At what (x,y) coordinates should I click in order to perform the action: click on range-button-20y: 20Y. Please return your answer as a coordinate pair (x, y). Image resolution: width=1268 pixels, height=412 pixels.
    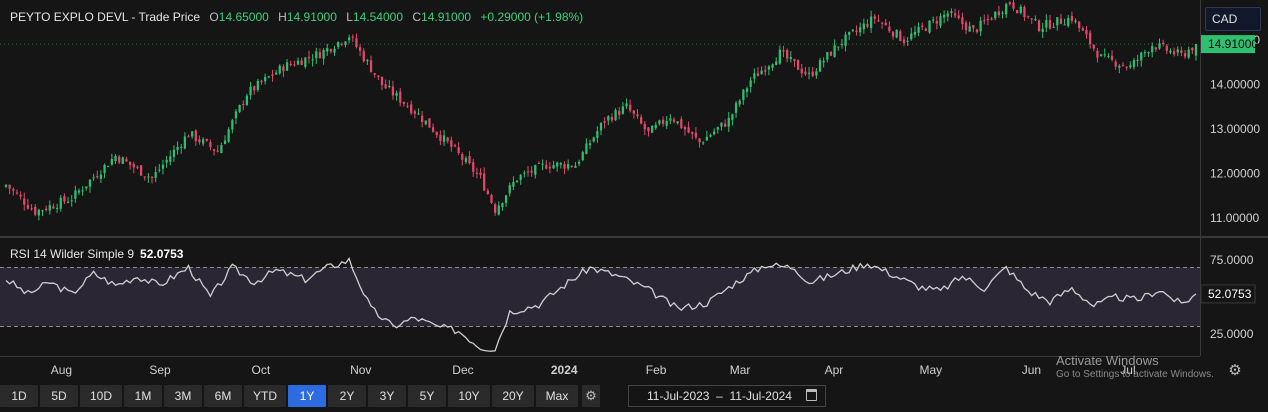
    Looking at the image, I should click on (513, 396).